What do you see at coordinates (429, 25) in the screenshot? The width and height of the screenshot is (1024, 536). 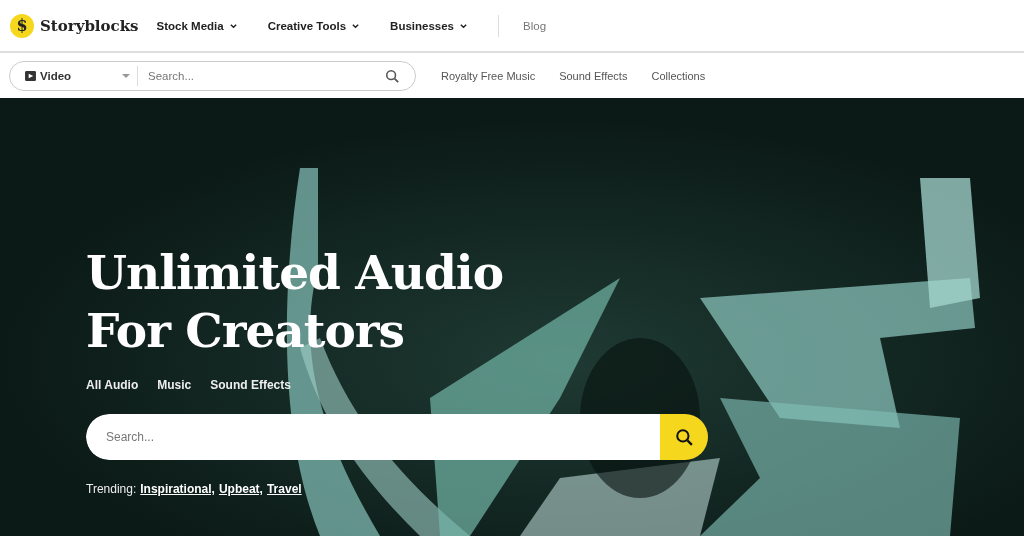 I see `nav-link: Businesses` at bounding box center [429, 25].